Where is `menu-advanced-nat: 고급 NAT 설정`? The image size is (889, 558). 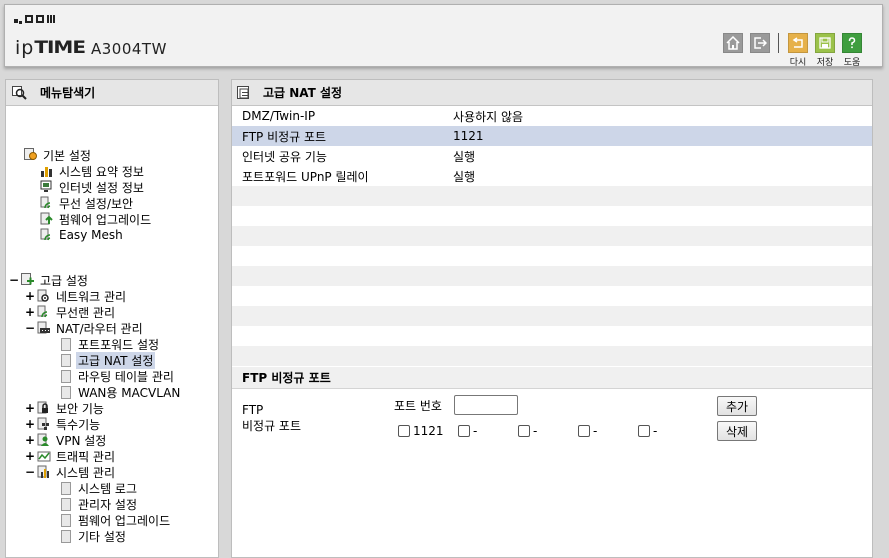 menu-advanced-nat: 고급 NAT 설정 is located at coordinates (108, 360).